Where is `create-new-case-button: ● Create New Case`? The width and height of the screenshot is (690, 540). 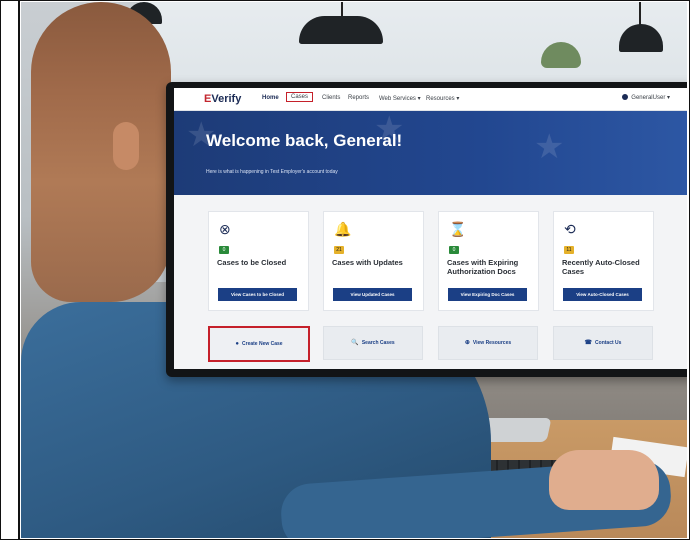 create-new-case-button: ● Create New Case is located at coordinates (259, 344).